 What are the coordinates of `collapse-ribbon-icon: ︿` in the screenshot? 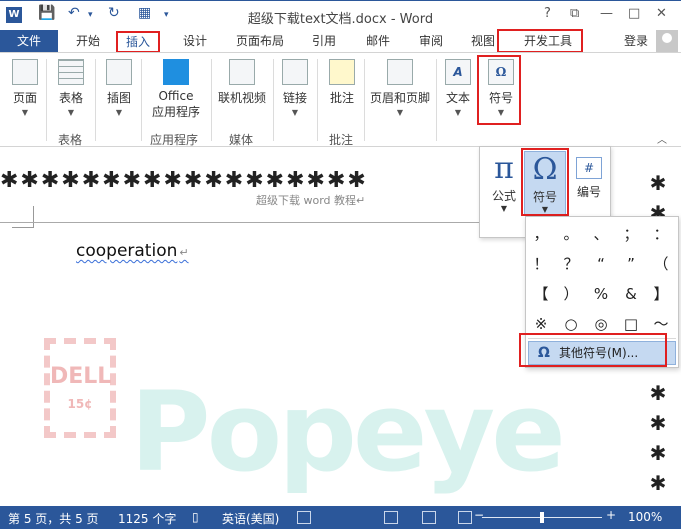 It's located at (662, 138).